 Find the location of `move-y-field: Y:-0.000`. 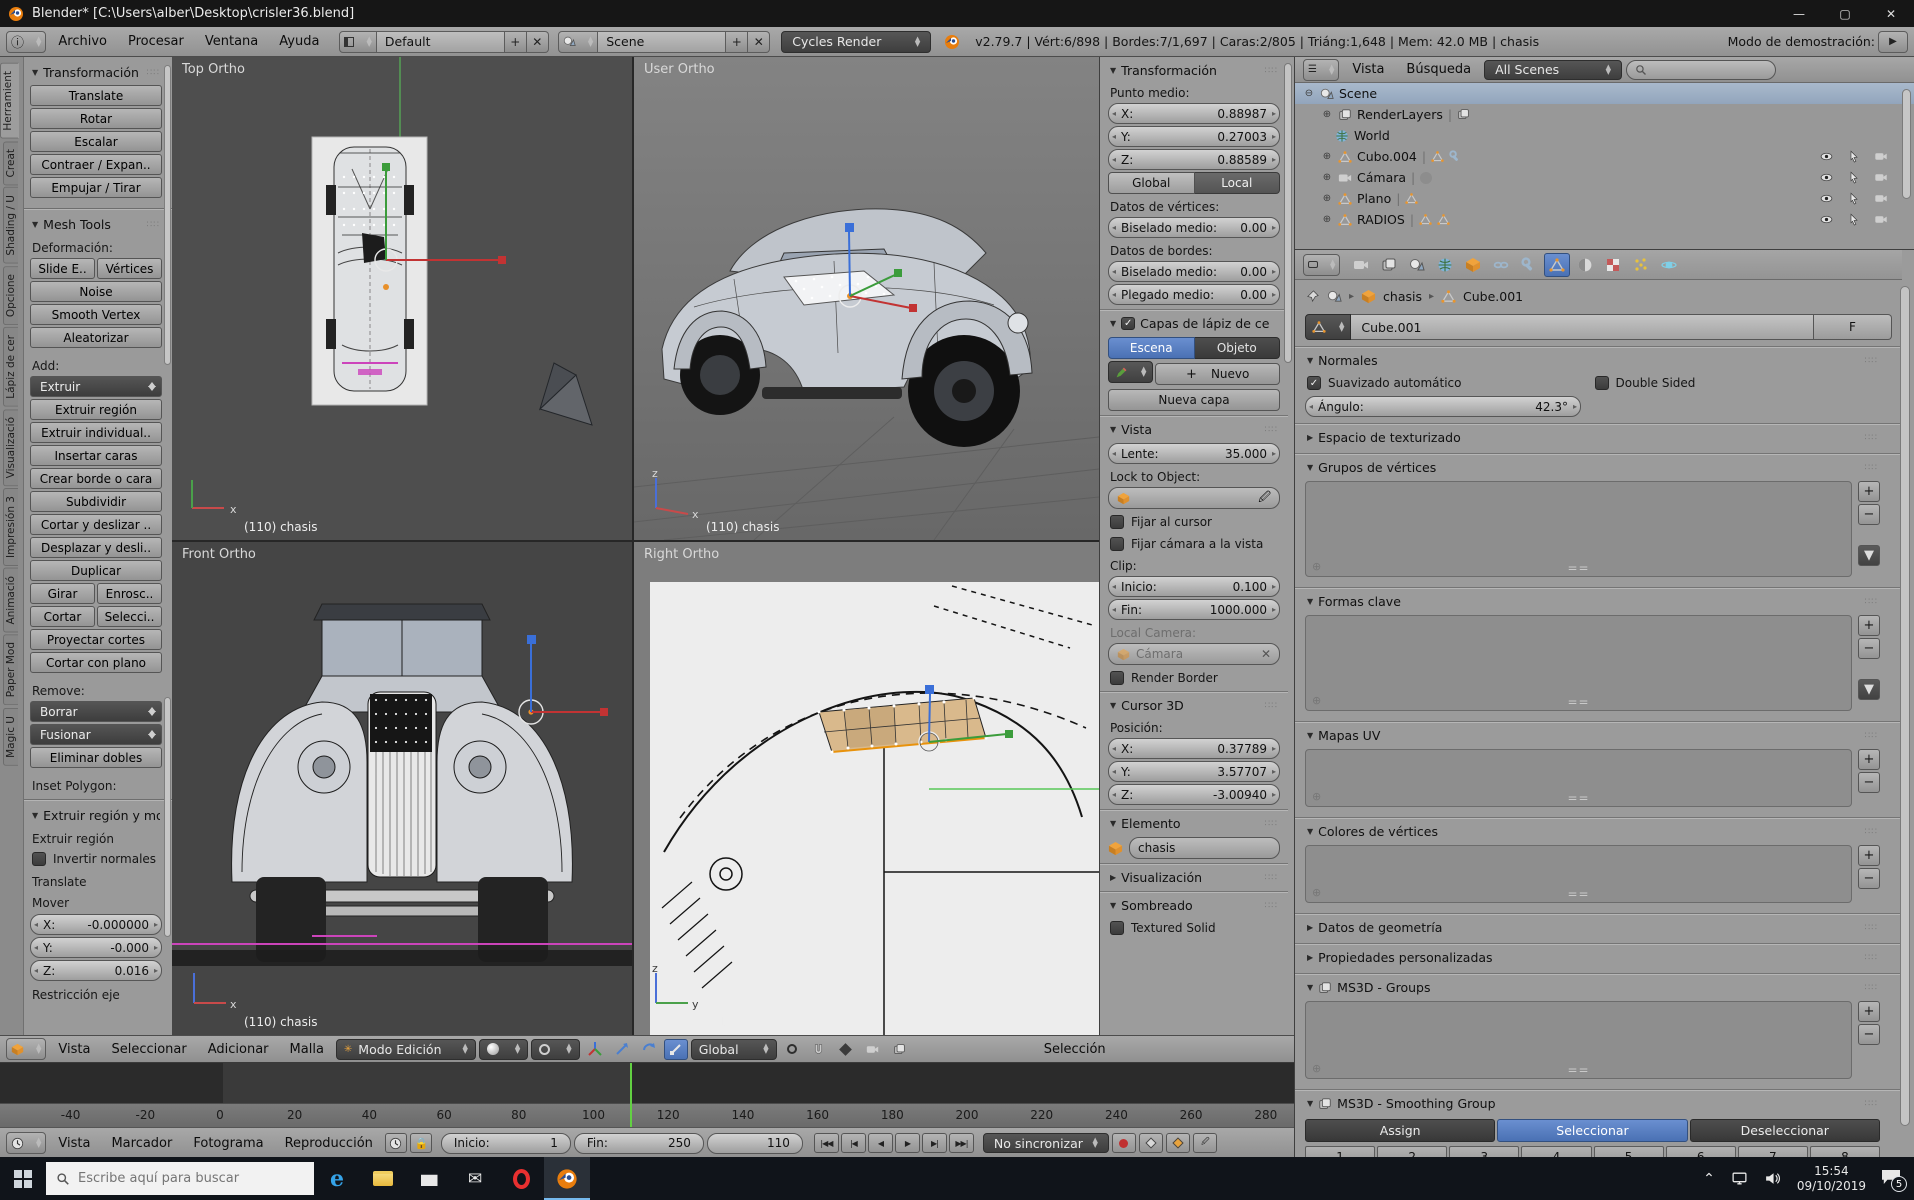

move-y-field: Y:-0.000 is located at coordinates (96, 947).